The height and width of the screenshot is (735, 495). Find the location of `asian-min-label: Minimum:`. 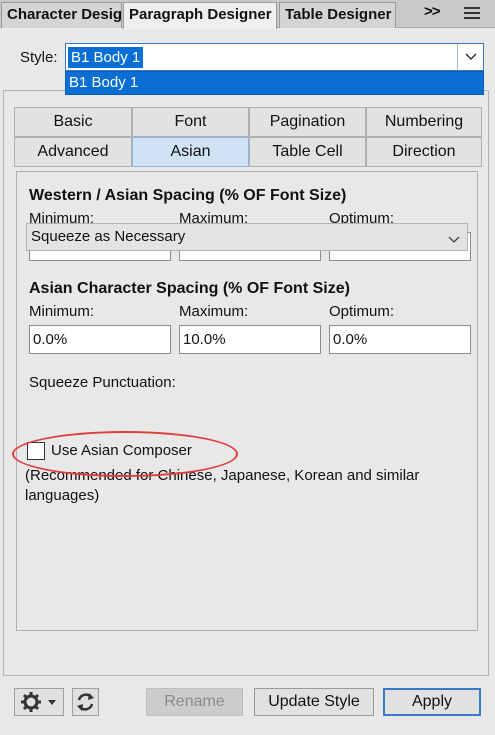

asian-min-label: Minimum: is located at coordinates (62, 311).